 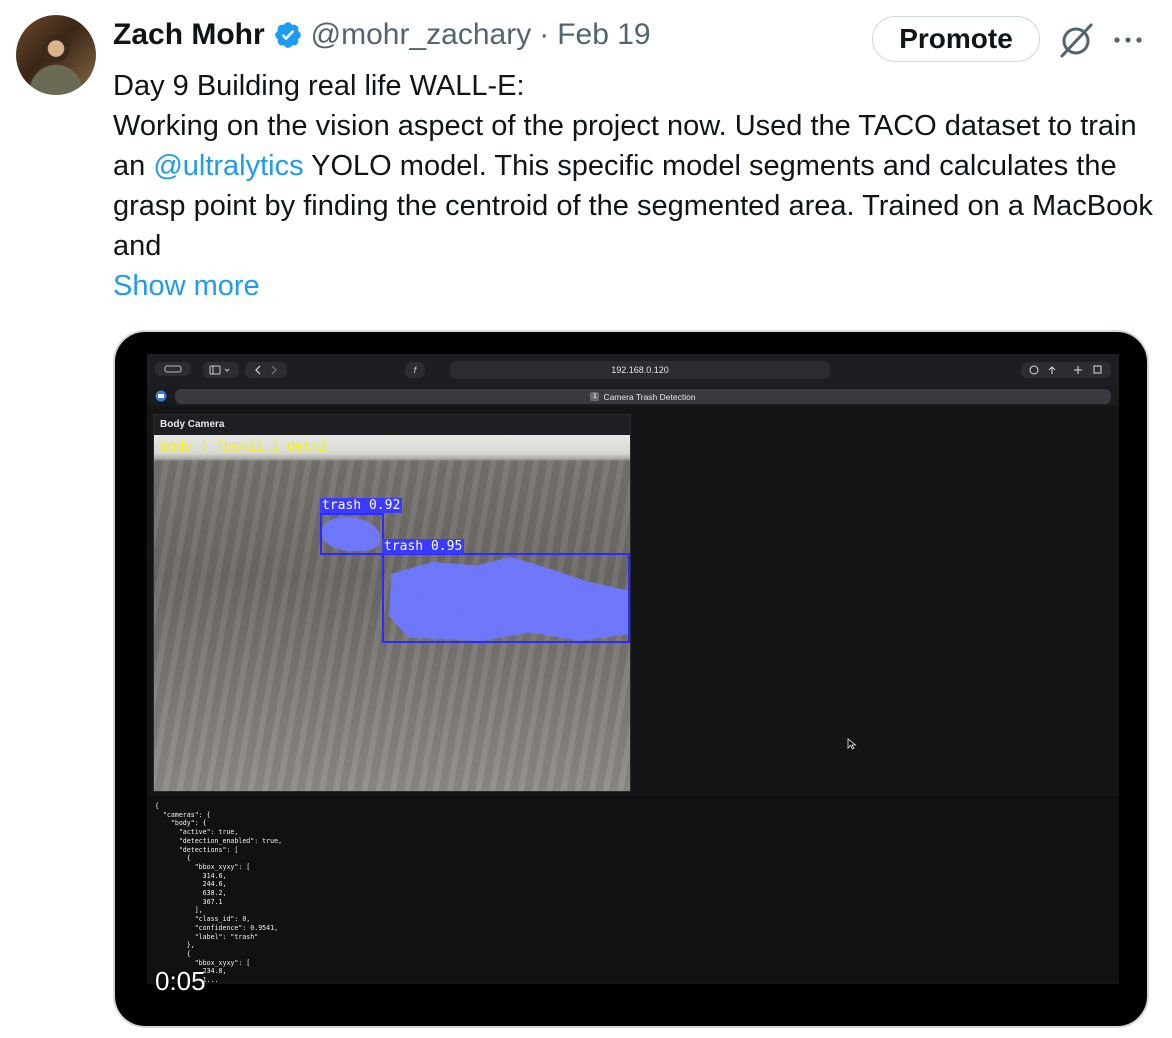 What do you see at coordinates (173, 369) in the screenshot?
I see `window-controls-icon` at bounding box center [173, 369].